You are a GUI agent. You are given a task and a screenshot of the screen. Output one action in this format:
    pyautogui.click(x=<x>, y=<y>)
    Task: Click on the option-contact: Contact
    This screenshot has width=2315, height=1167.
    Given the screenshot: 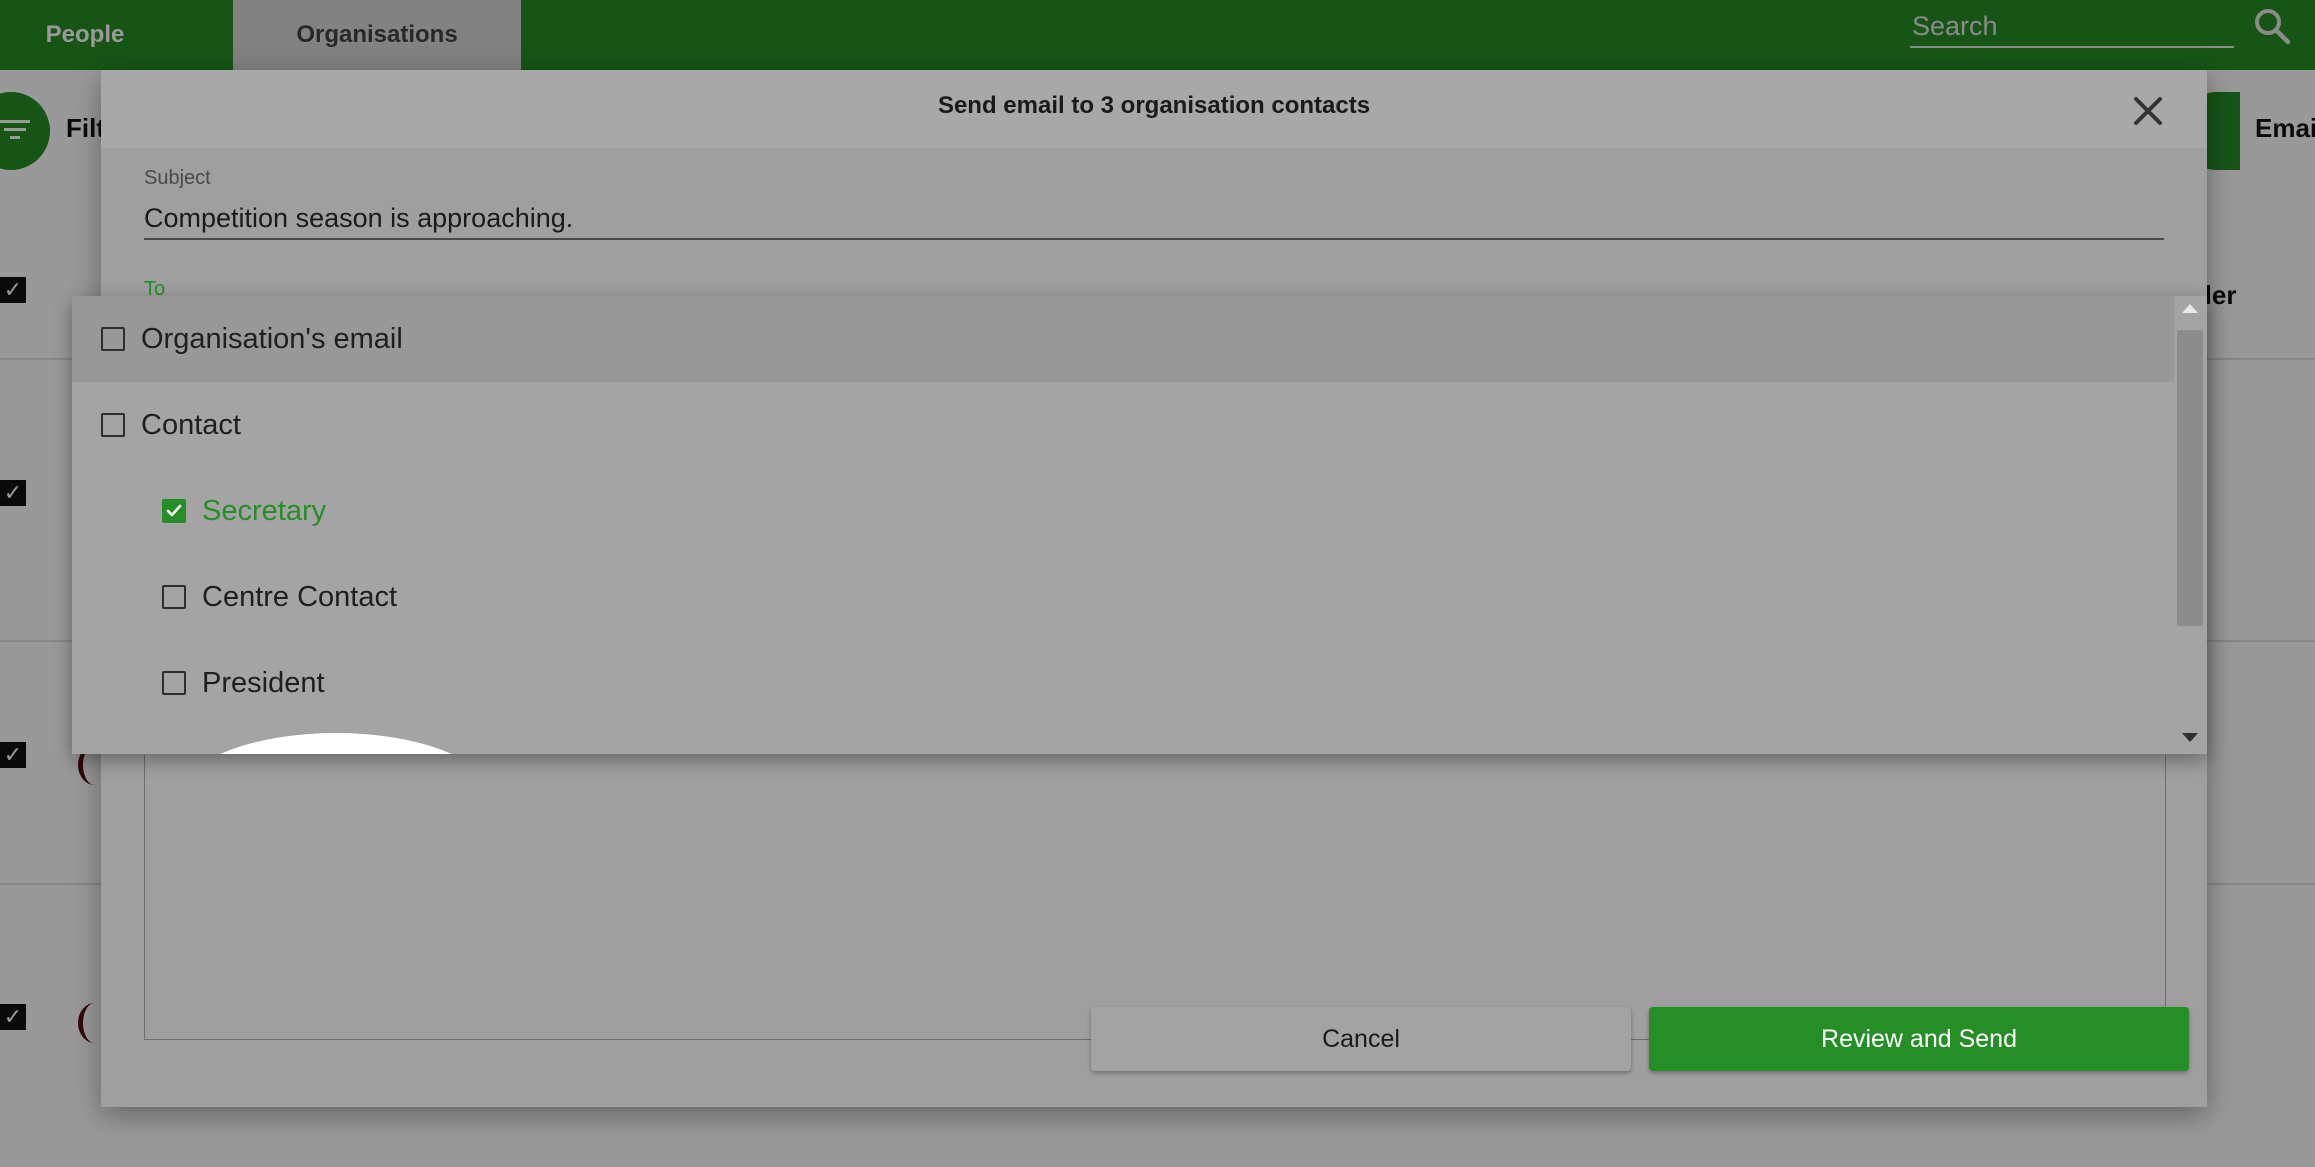 What is the action you would take?
    pyautogui.click(x=1137, y=425)
    